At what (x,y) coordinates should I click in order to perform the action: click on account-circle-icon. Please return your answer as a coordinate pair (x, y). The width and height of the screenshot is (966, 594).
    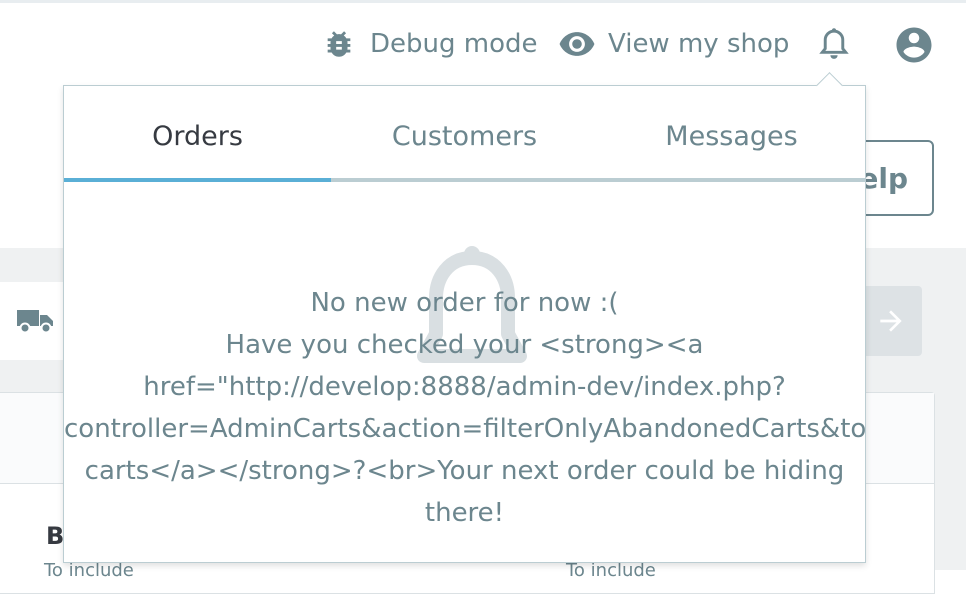
    Looking at the image, I should click on (914, 45).